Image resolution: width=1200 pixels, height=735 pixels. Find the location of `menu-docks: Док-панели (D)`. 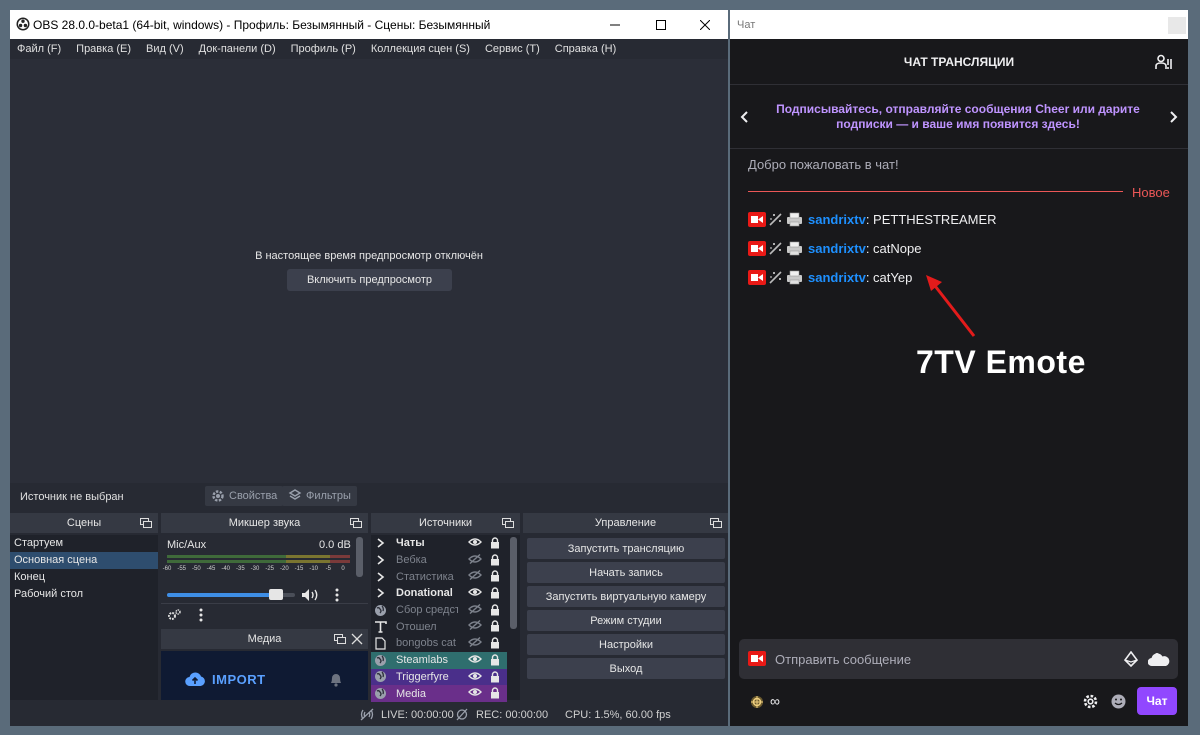

menu-docks: Док-панели (D) is located at coordinates (237, 49).